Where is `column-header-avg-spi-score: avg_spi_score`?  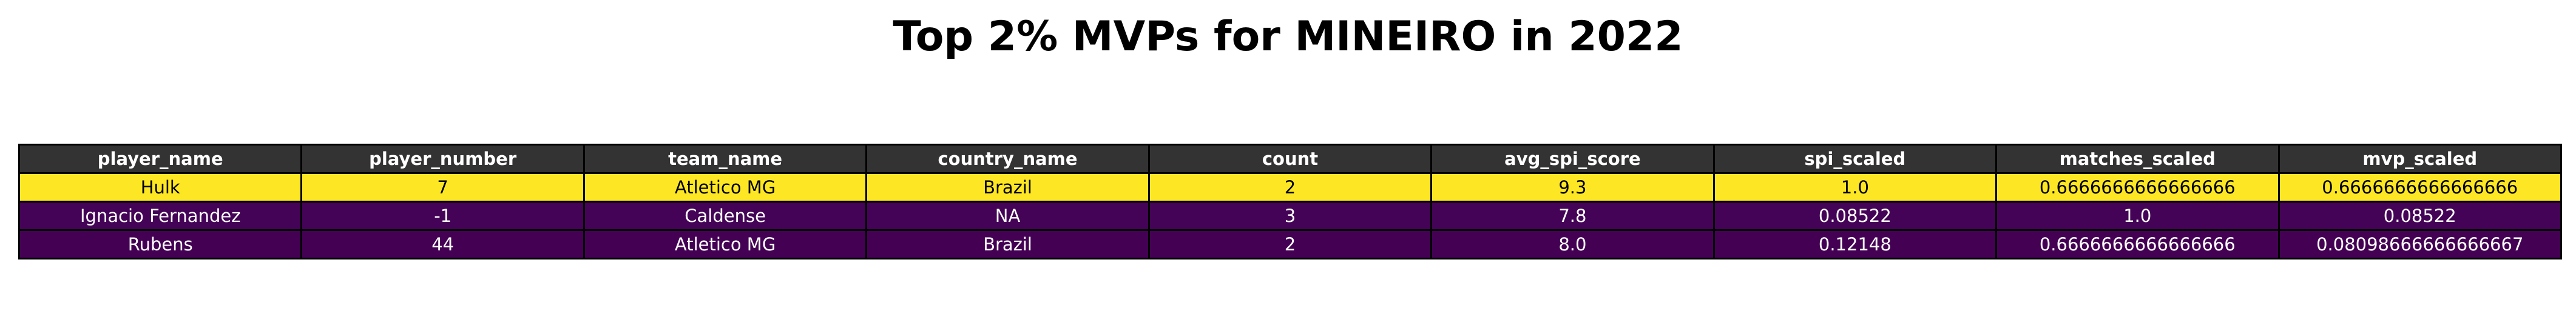
column-header-avg-spi-score: avg_spi_score is located at coordinates (1572, 159).